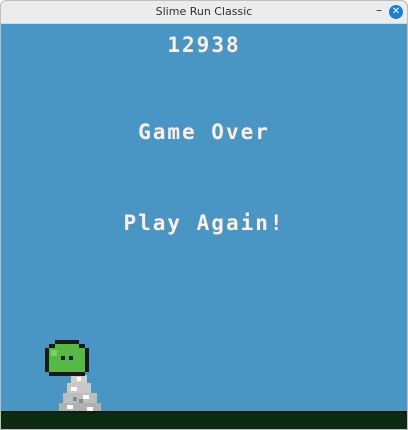 Image resolution: width=408 pixels, height=430 pixels. I want to click on slime-player-icon, so click(67, 358).